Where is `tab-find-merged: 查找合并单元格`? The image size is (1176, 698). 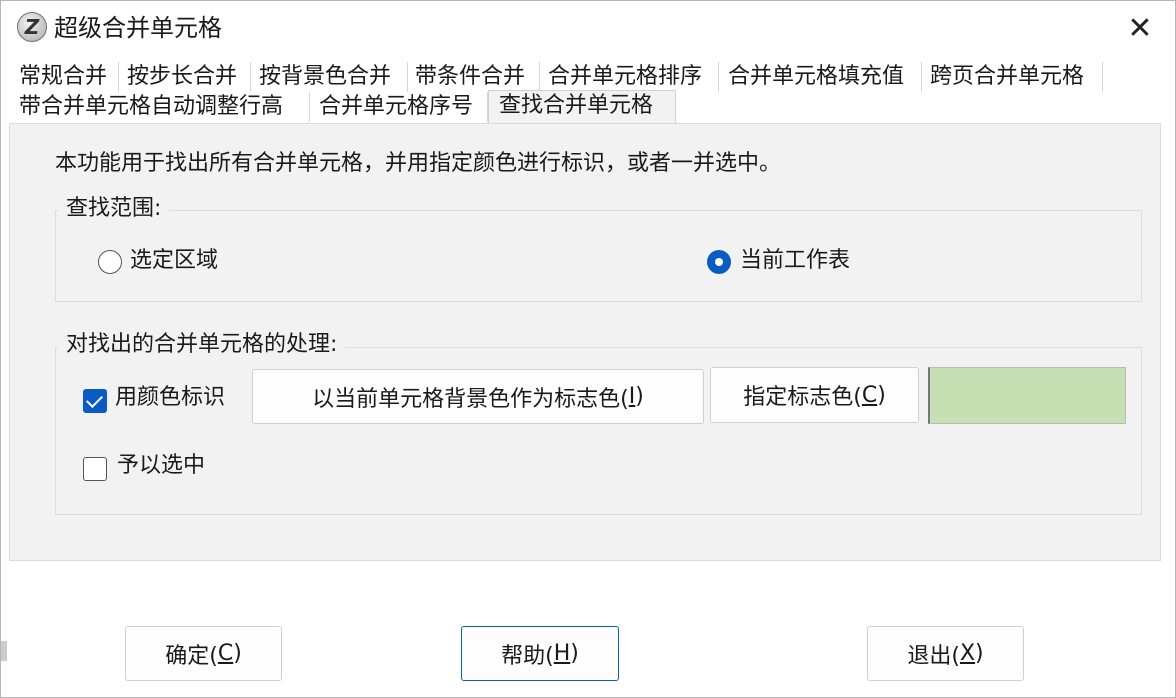
tab-find-merged: 查找合并单元格 is located at coordinates (582, 107).